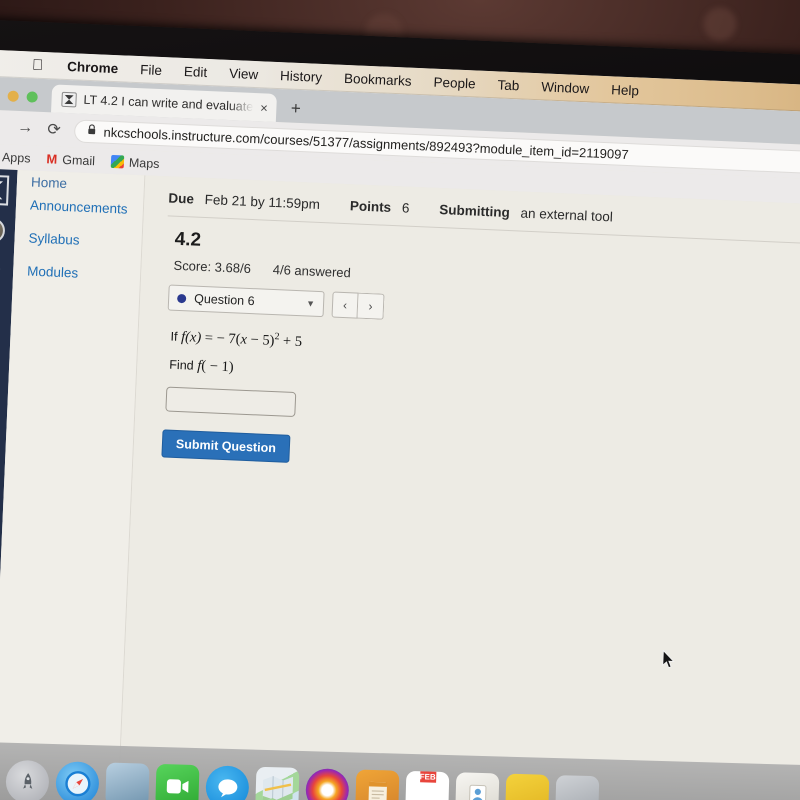 This screenshot has width=800, height=800. What do you see at coordinates (475, 211) in the screenshot?
I see `submitting-label: Submitting` at bounding box center [475, 211].